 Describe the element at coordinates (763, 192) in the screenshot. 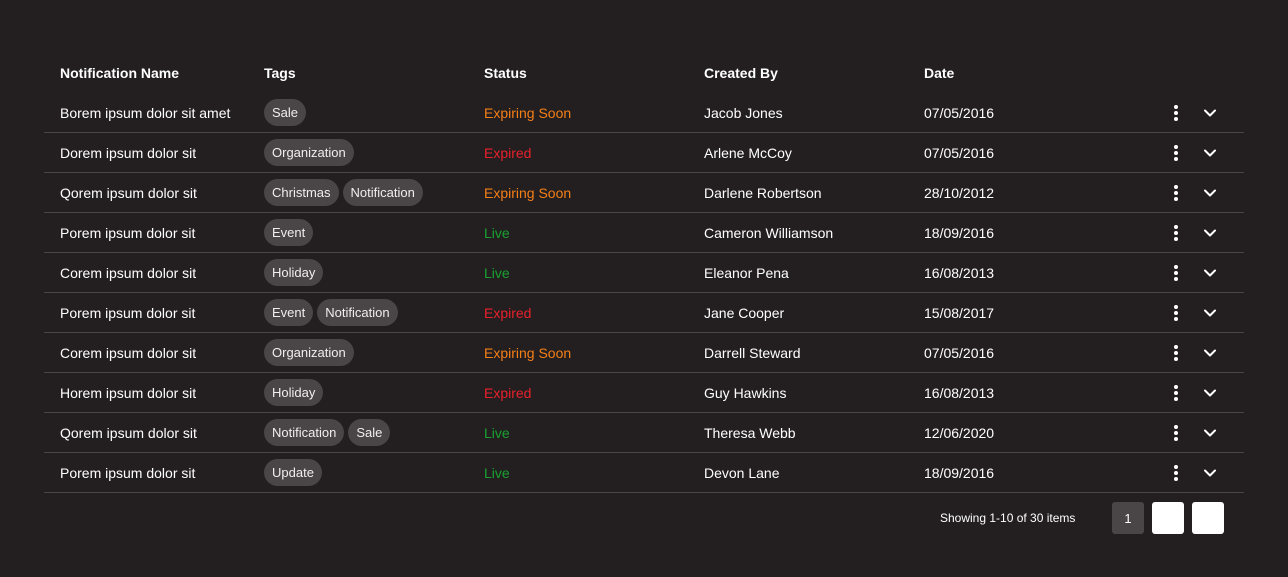

I see `created-by: Darlene Robertson` at that location.